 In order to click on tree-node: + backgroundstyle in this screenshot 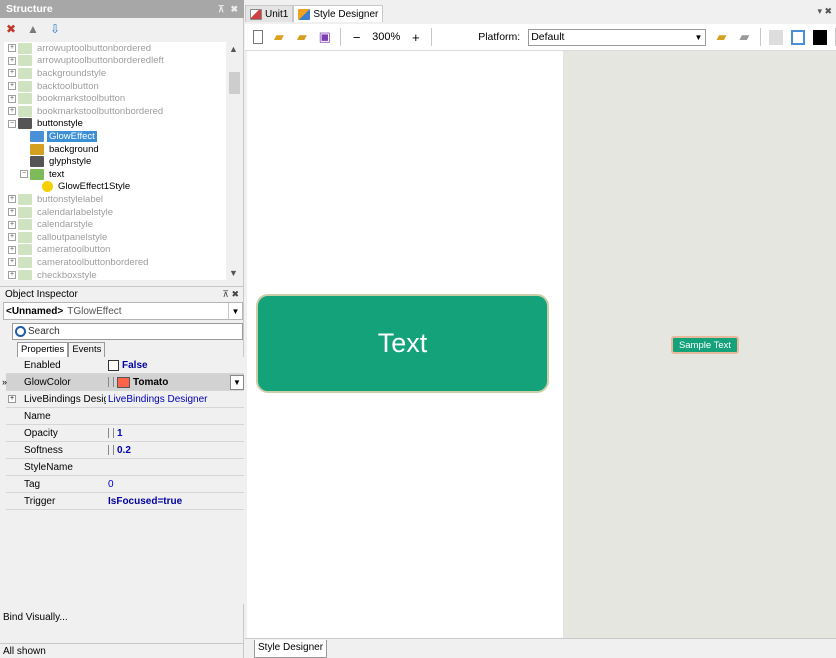, I will do `click(58, 73)`.